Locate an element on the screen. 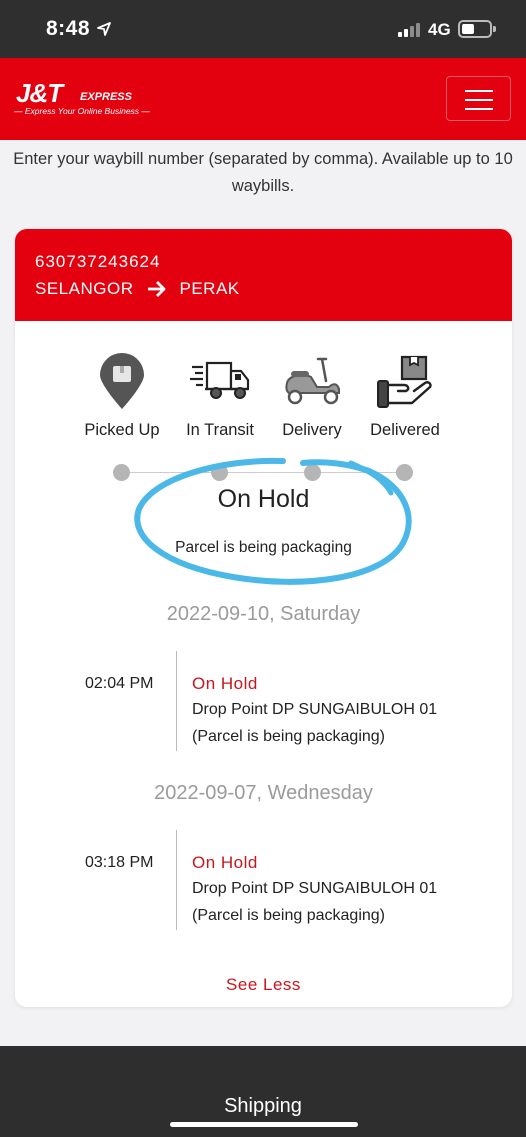  history-date: 2022-09-10, Saturday is located at coordinates (263, 614).